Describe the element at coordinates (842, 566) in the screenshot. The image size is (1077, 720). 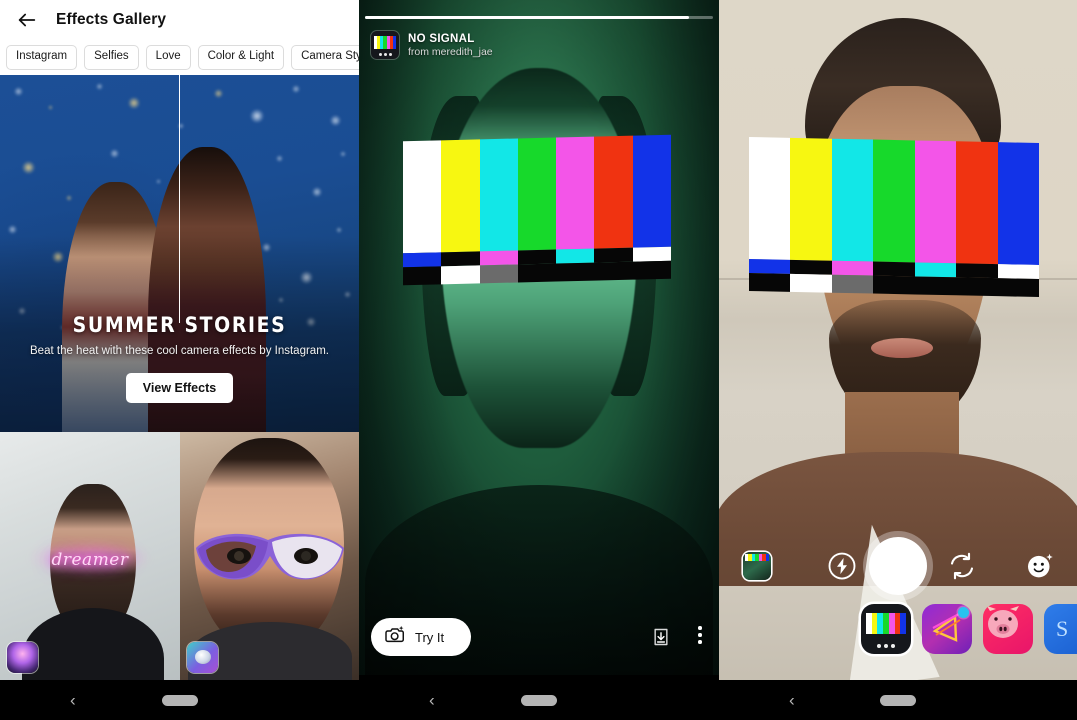
I see `flash-icon` at that location.